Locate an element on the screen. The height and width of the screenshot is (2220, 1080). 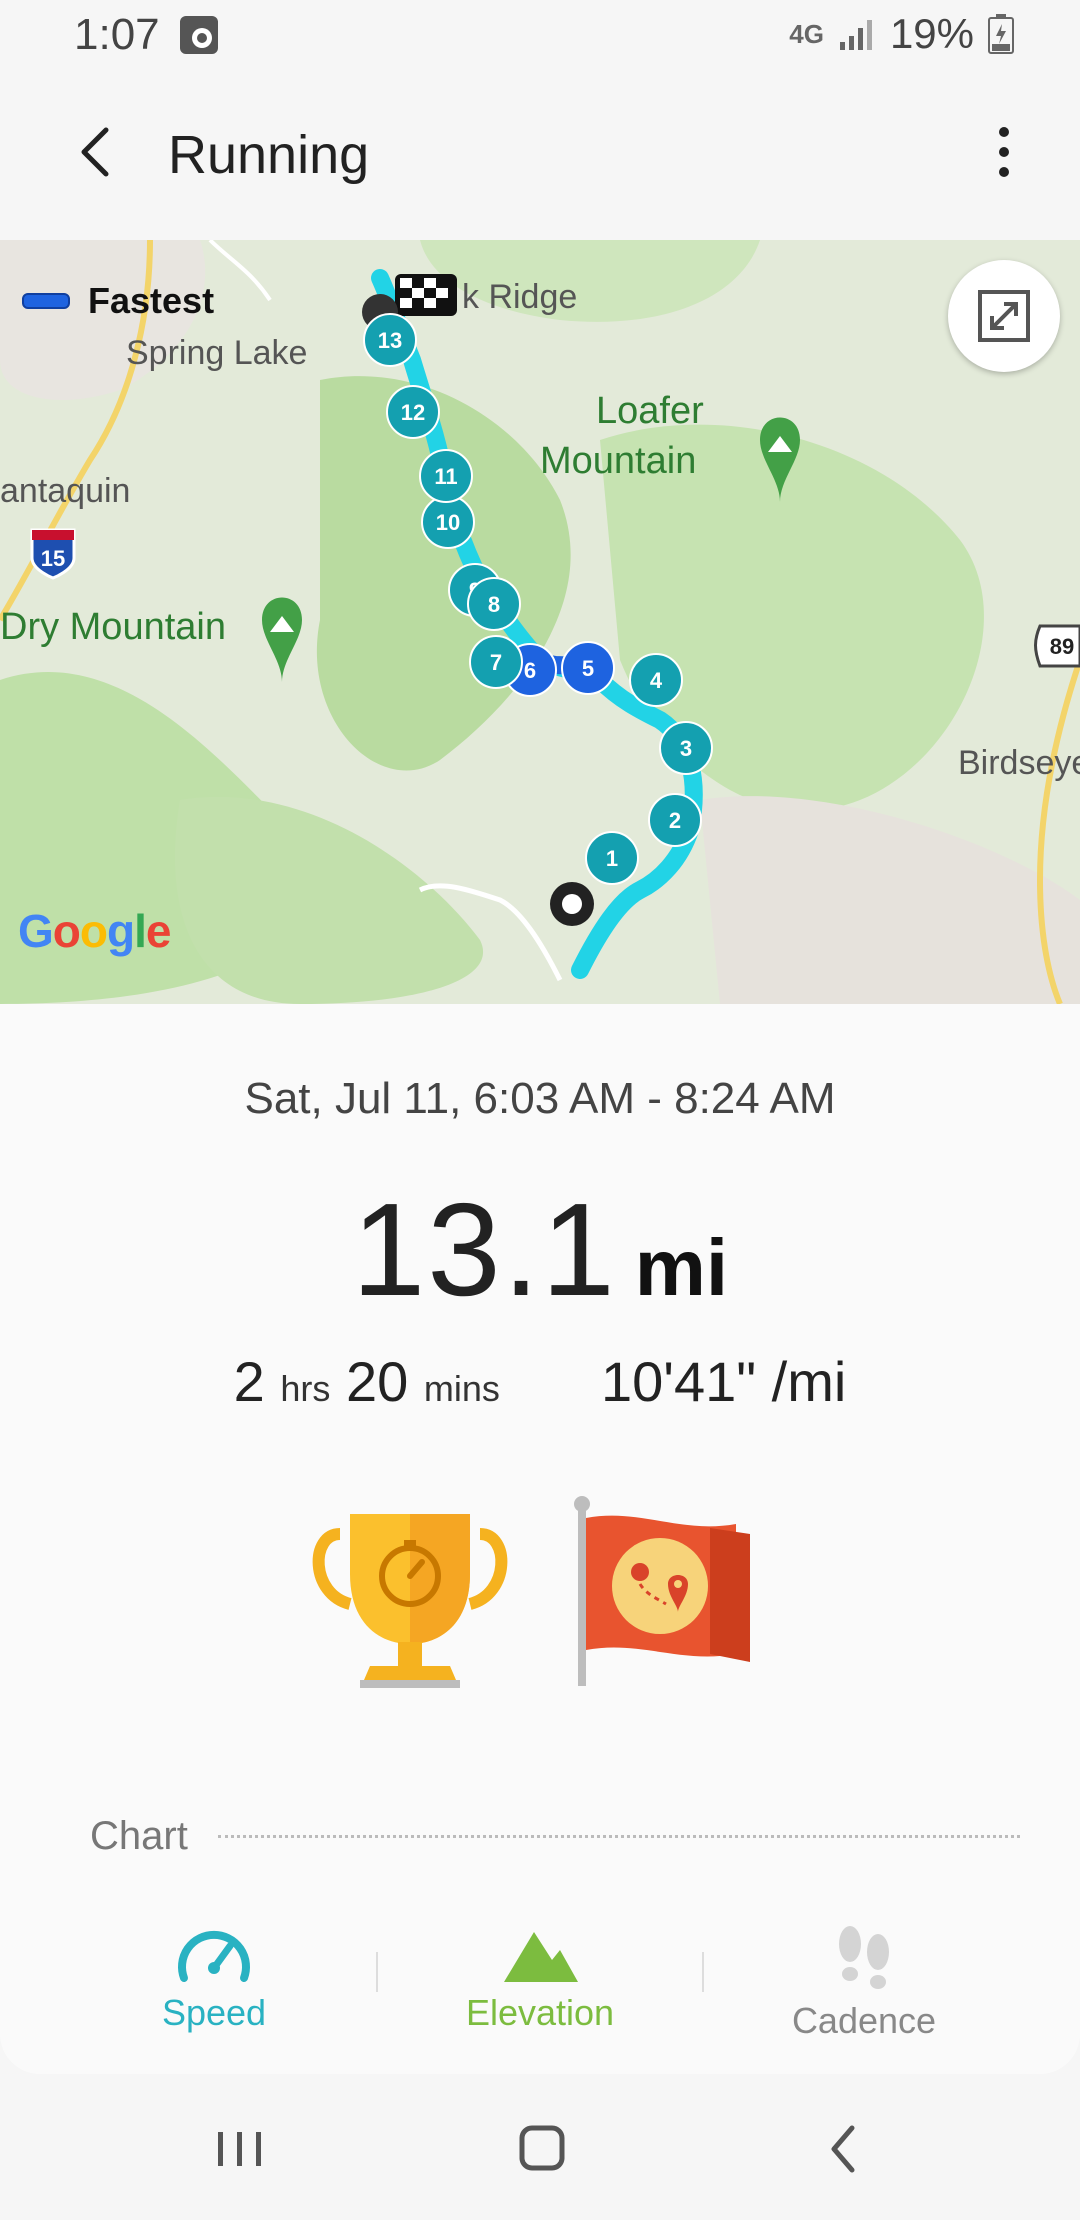
home-icon is located at coordinates (540, 2149).